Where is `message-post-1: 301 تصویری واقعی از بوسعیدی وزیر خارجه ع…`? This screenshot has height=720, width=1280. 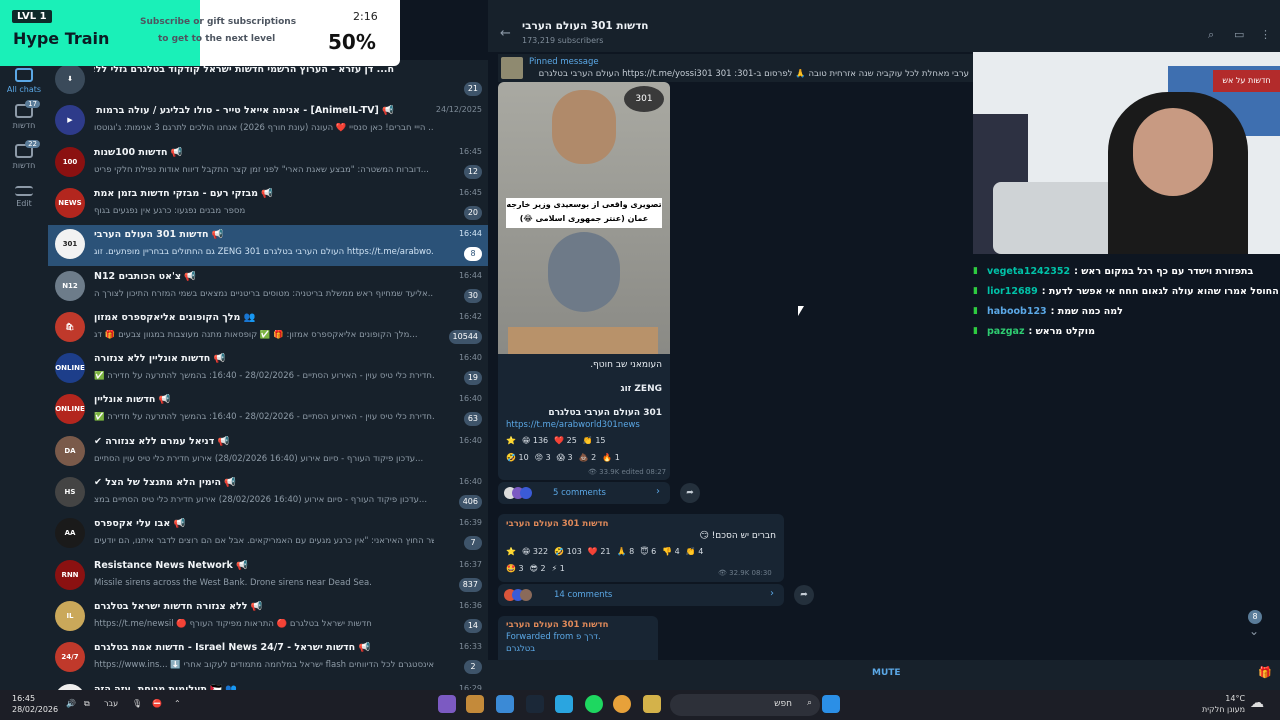
message-post-1: 301 تصویری واقعی از بوسعیدی وزیر خارجه ع… is located at coordinates (584, 281).